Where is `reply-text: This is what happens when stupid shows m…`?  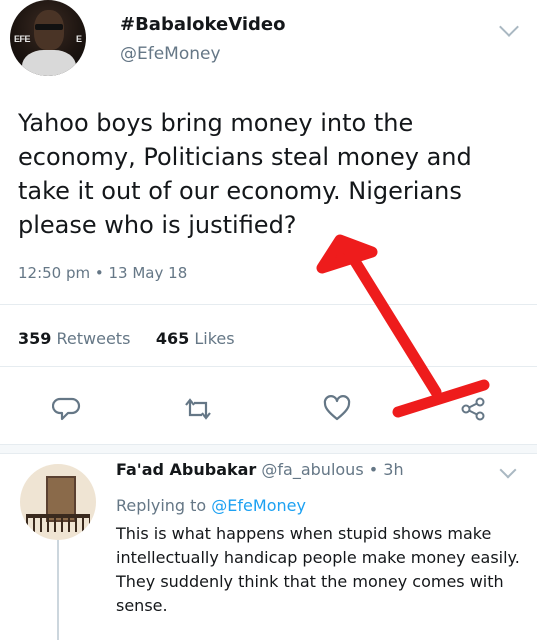
reply-text: This is what happens when stupid shows m… is located at coordinates (318, 569).